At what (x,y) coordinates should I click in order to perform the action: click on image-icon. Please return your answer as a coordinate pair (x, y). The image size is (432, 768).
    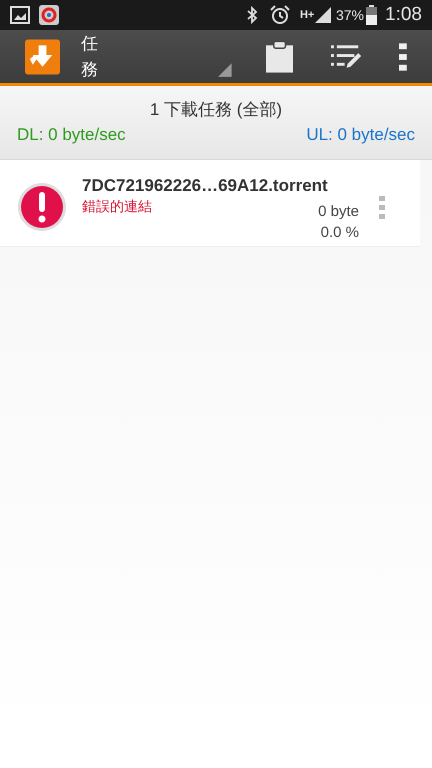
    Looking at the image, I should click on (20, 15).